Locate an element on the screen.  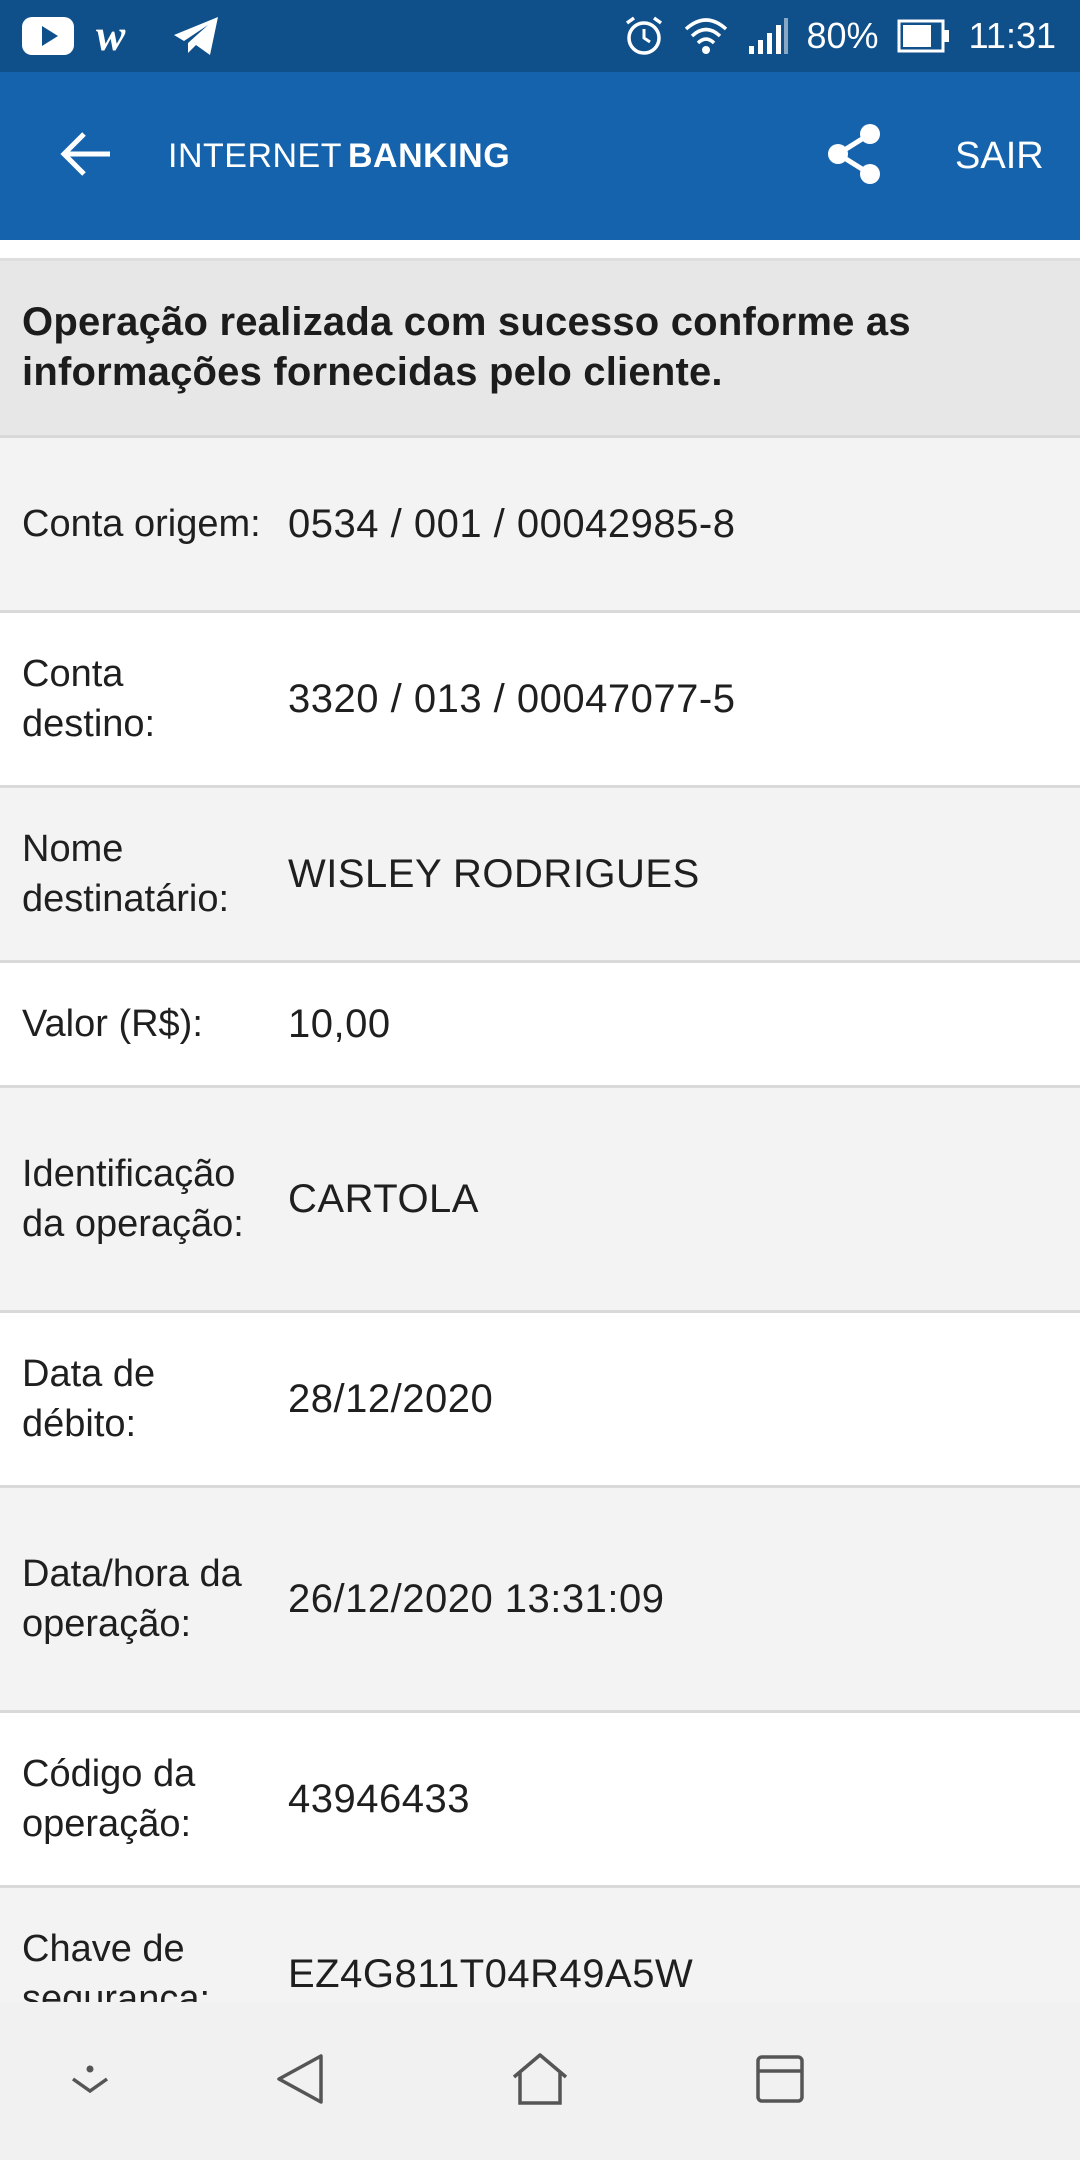
nav-home-button is located at coordinates (540, 2081).